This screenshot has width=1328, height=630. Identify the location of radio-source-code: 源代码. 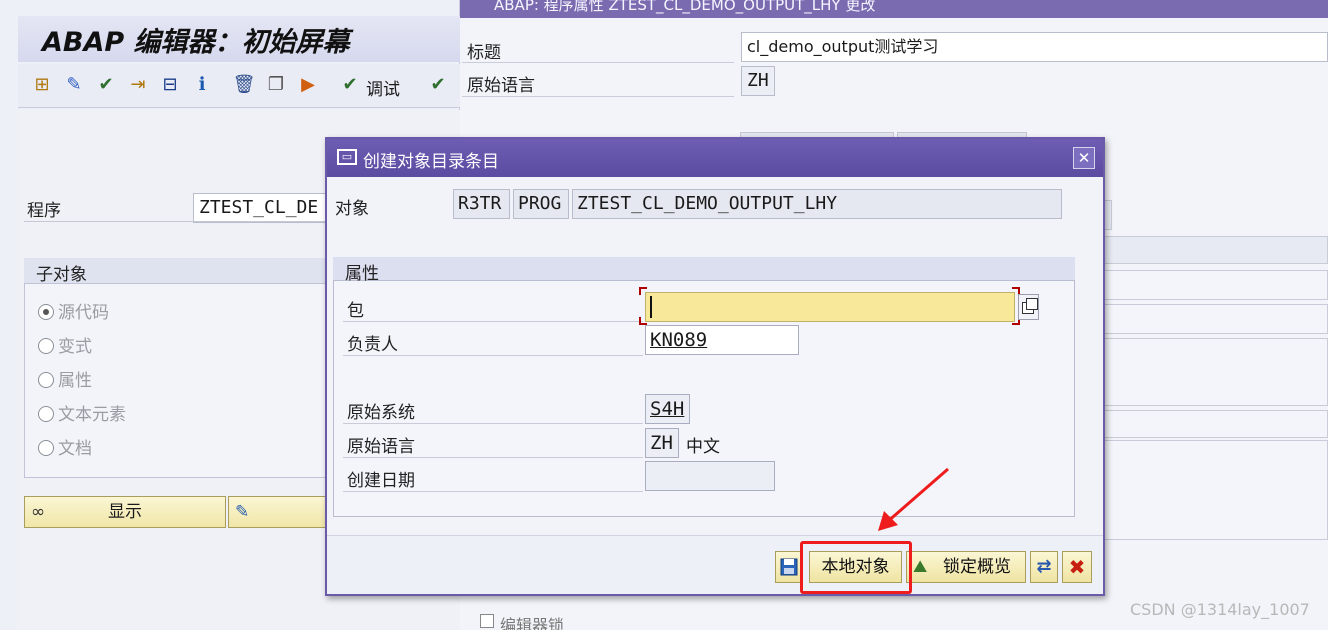
(73, 310).